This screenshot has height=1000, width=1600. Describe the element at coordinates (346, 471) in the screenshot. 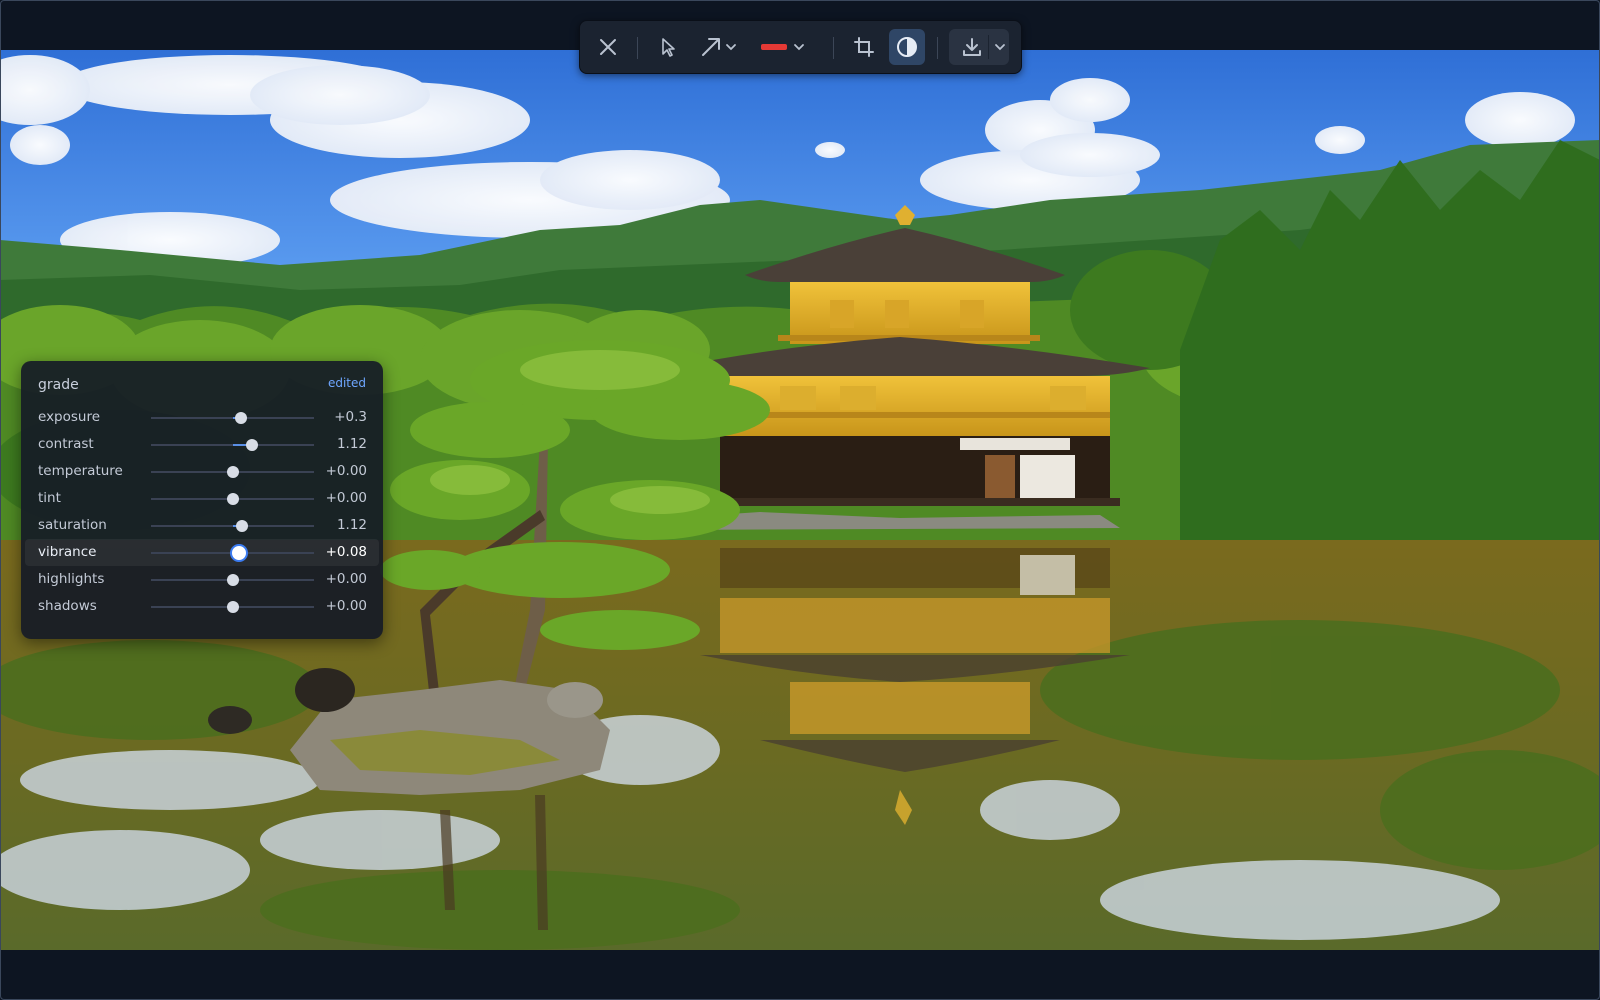

I see `temperature-value: +0.00` at that location.